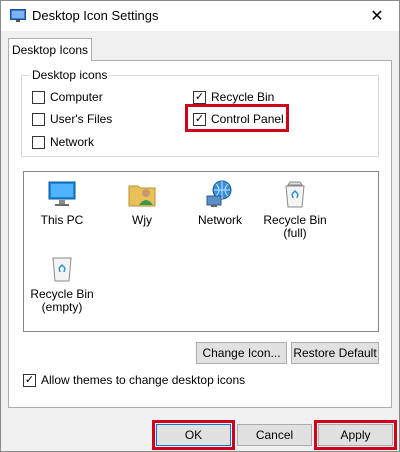 The image size is (400, 452). I want to click on this-pc-icon, so click(62, 193).